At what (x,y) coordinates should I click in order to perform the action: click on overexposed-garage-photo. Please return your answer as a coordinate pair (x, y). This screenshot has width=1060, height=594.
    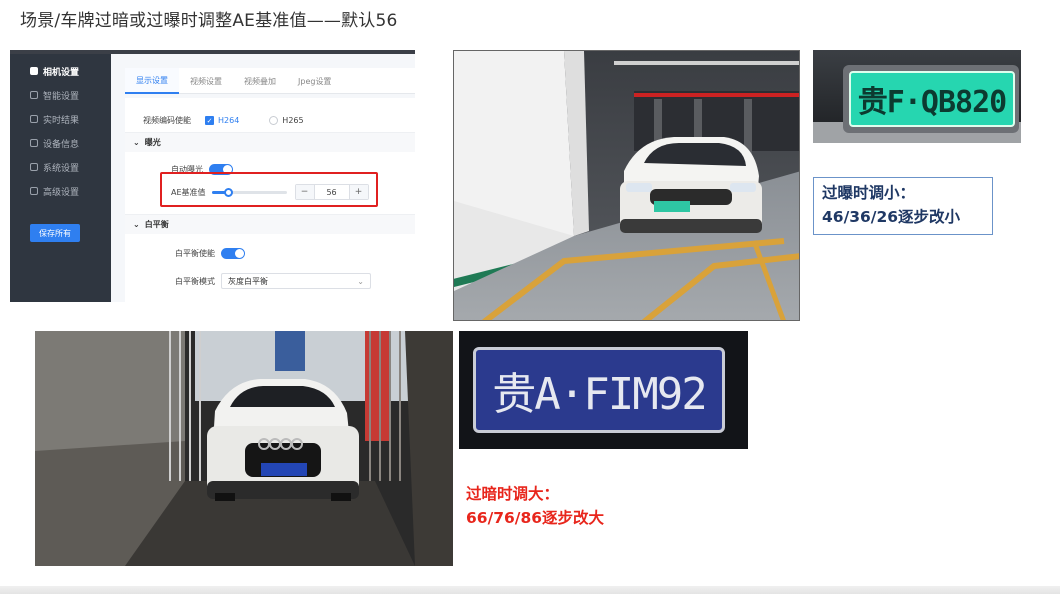
    Looking at the image, I should click on (626, 185).